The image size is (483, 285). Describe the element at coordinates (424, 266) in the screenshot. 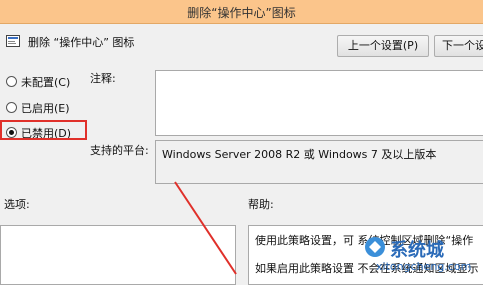

I see `watermark-url: xitongcheng.com` at that location.